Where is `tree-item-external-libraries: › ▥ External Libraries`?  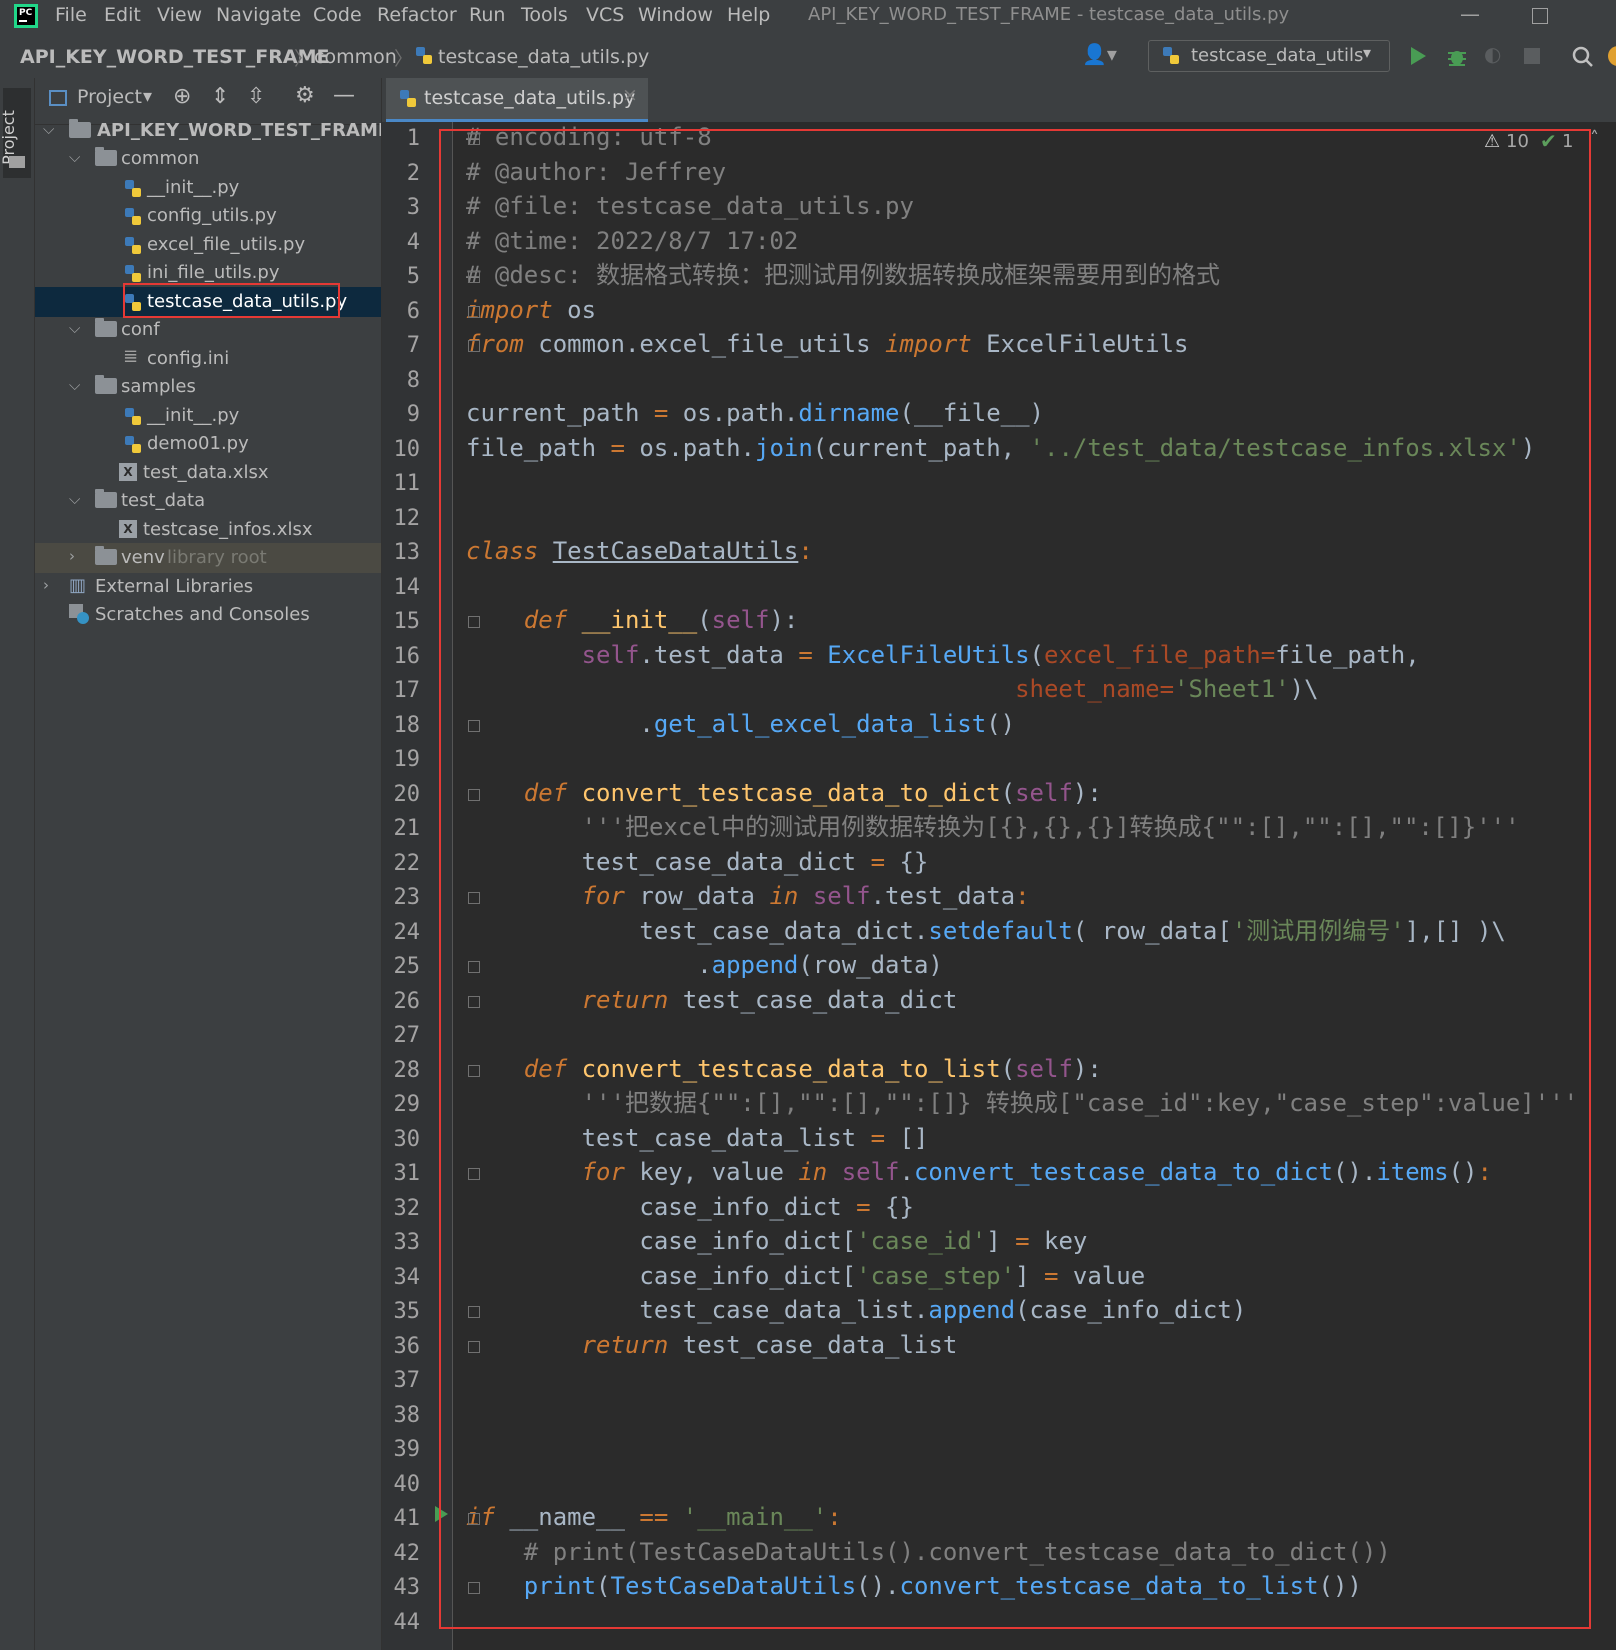 tree-item-external-libraries: › ▥ External Libraries is located at coordinates (208, 587).